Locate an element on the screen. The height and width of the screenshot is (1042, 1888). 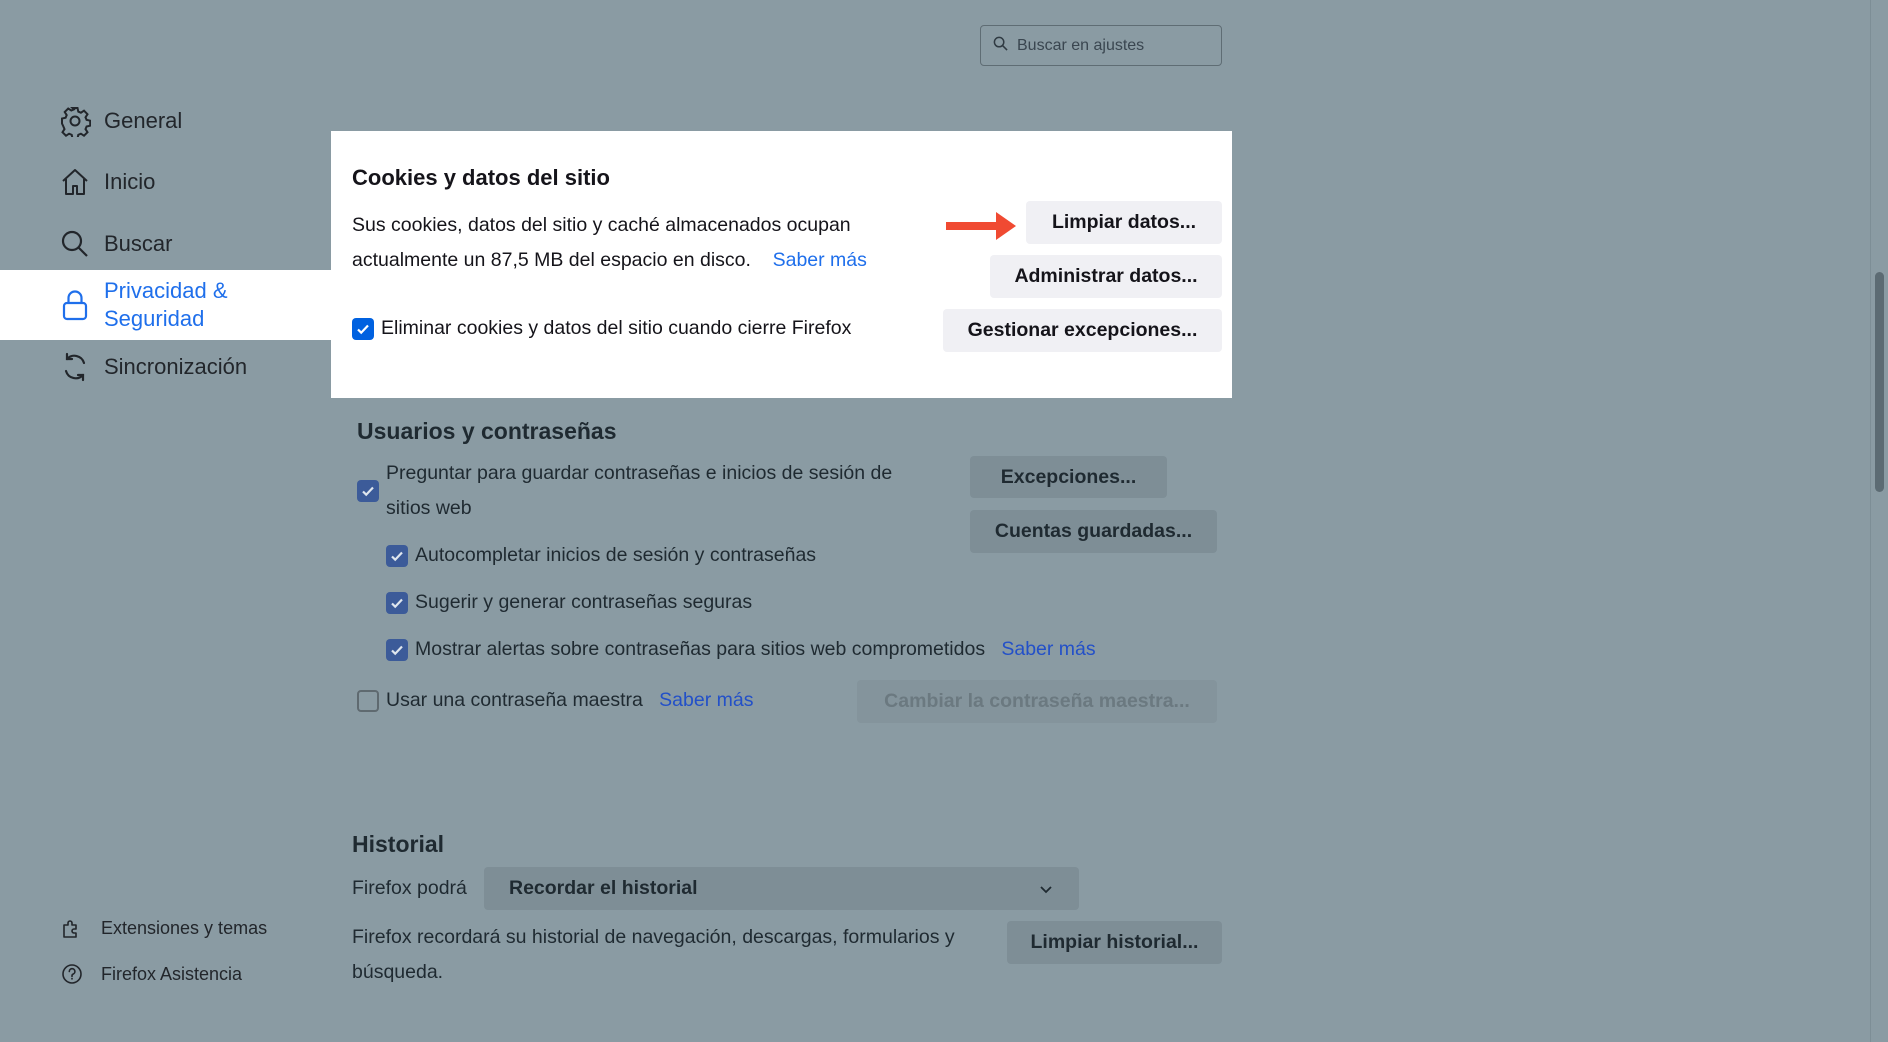
delete-cookies-on-close-checkbox is located at coordinates (363, 329).